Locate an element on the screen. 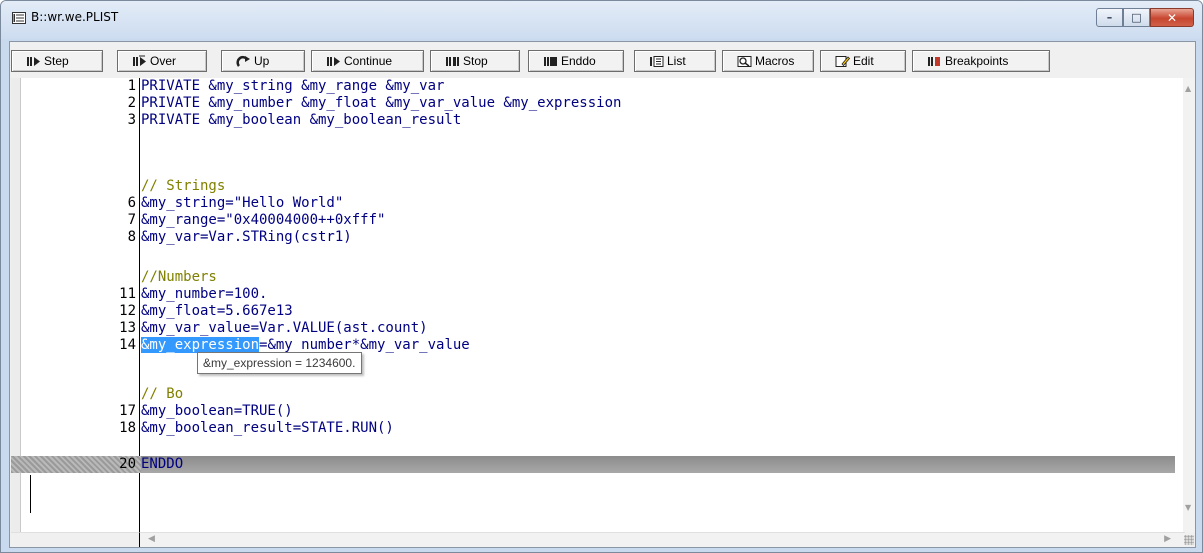  scroll-right-arrow-icon: ▶ is located at coordinates (1167, 539).